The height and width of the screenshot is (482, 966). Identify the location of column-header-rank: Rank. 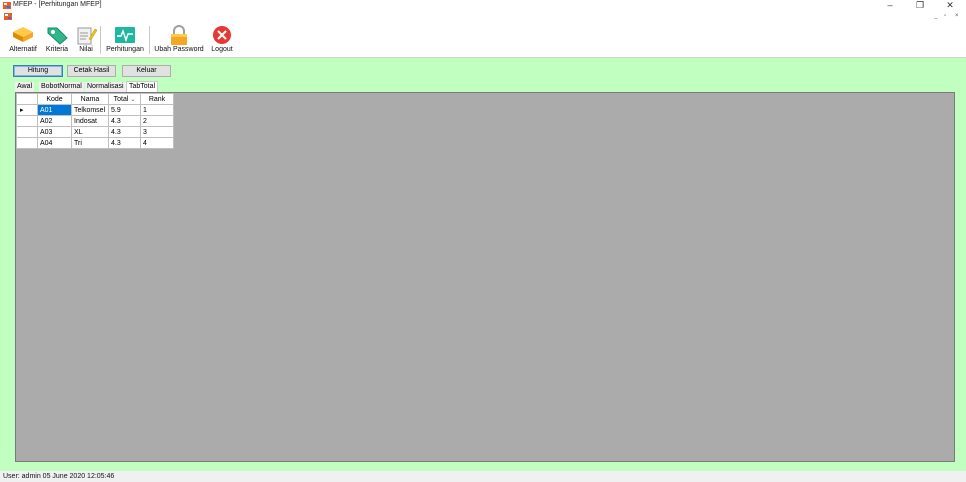
(157, 99).